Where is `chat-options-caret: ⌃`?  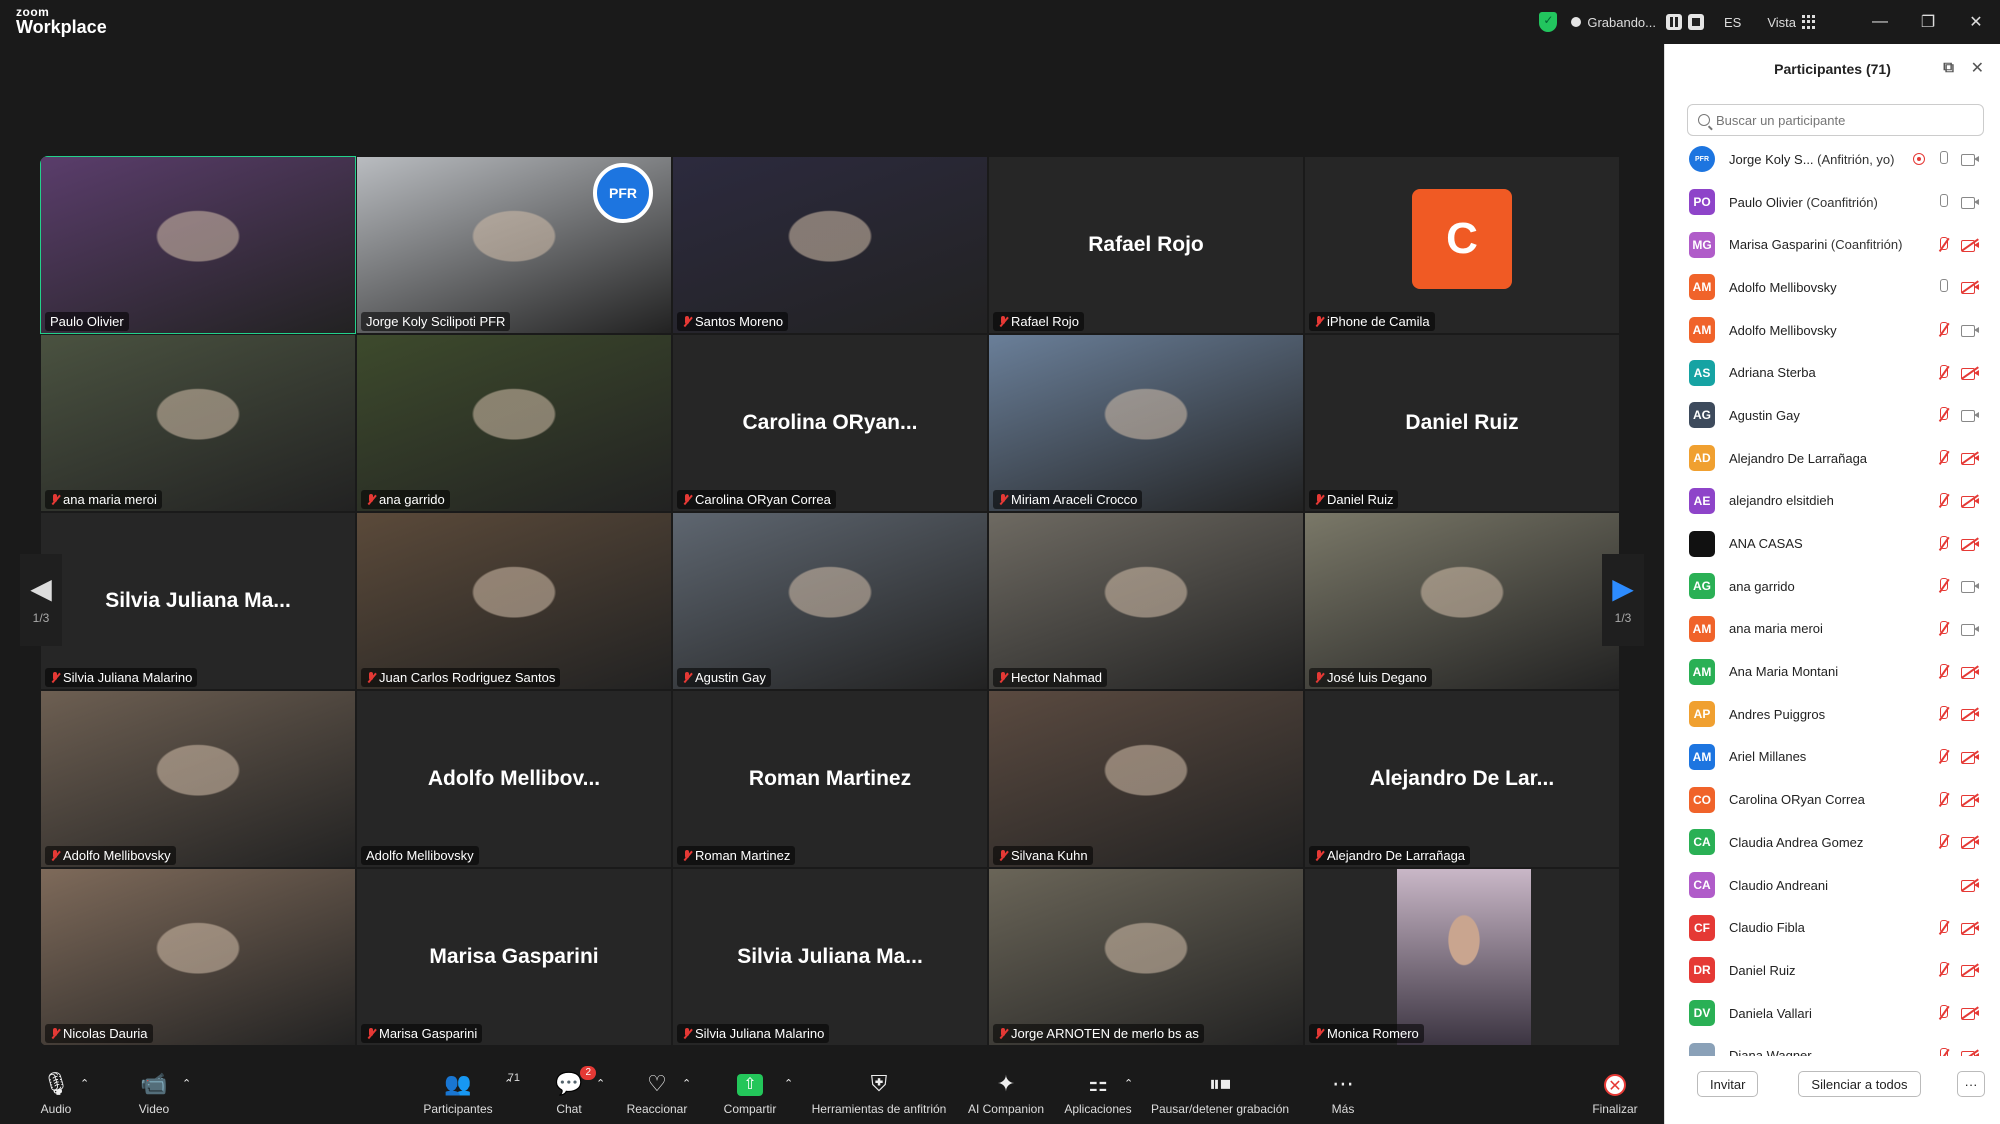
chat-options-caret: ⌃ is located at coordinates (600, 1084).